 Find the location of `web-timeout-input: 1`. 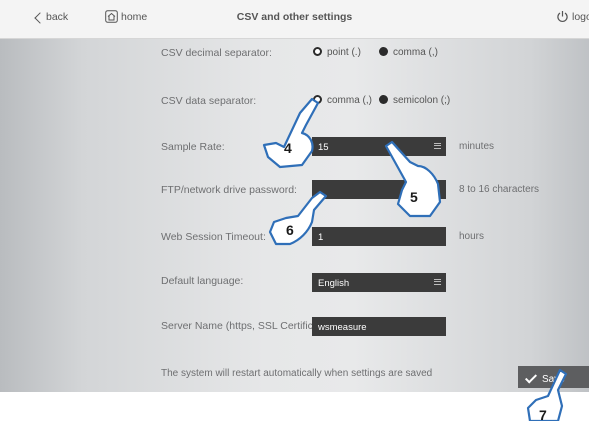

web-timeout-input: 1 is located at coordinates (379, 236).